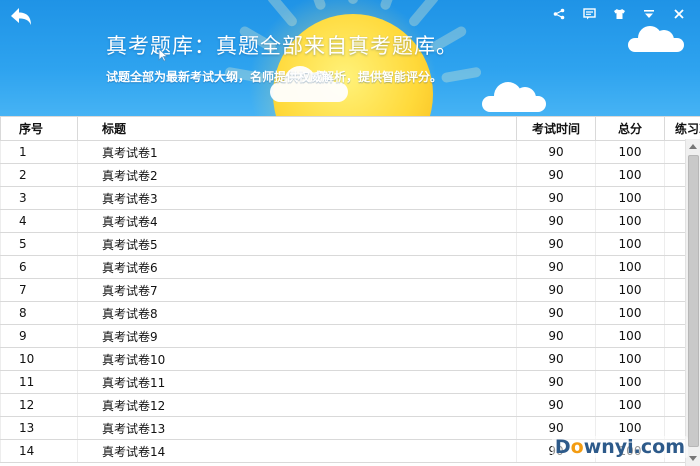  I want to click on message-button, so click(589, 14).